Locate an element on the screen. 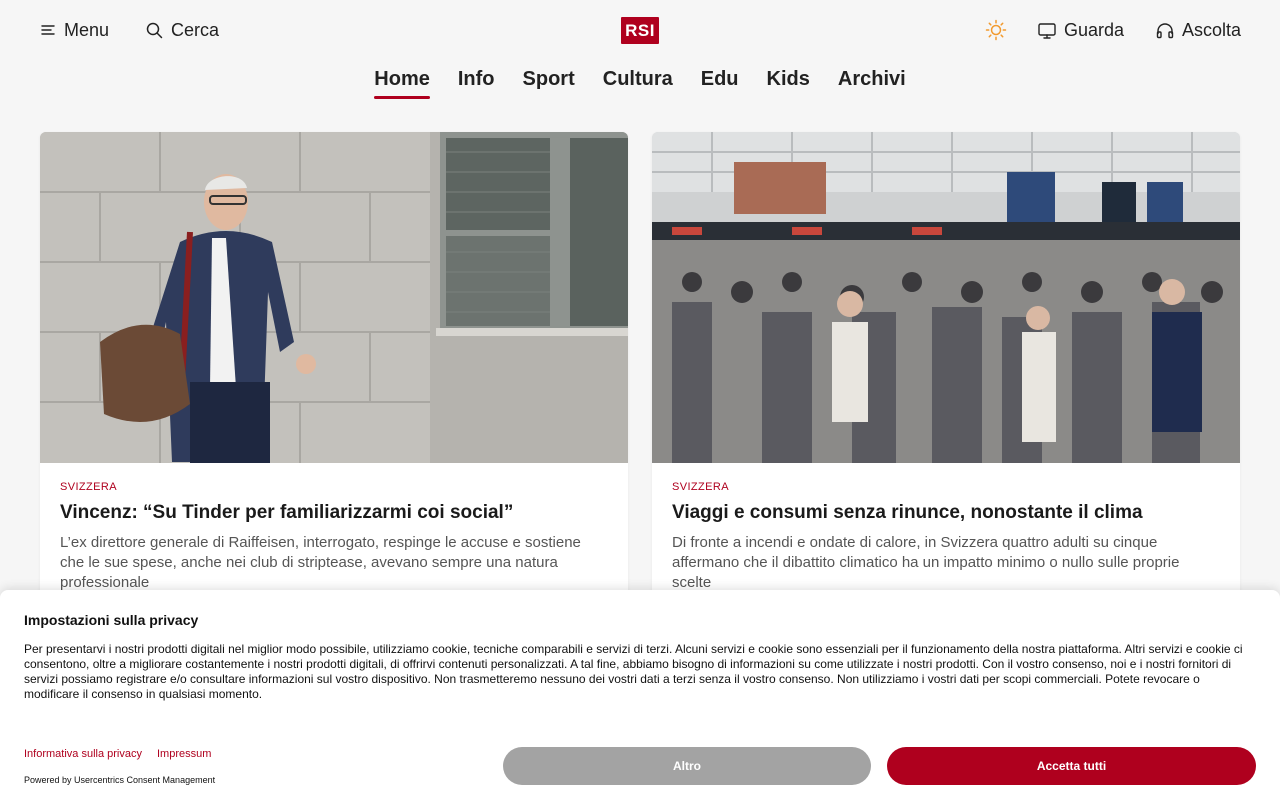 This screenshot has width=1280, height=800. consent-links: Informativa sulla privacy Impressum is located at coordinates (117, 754).